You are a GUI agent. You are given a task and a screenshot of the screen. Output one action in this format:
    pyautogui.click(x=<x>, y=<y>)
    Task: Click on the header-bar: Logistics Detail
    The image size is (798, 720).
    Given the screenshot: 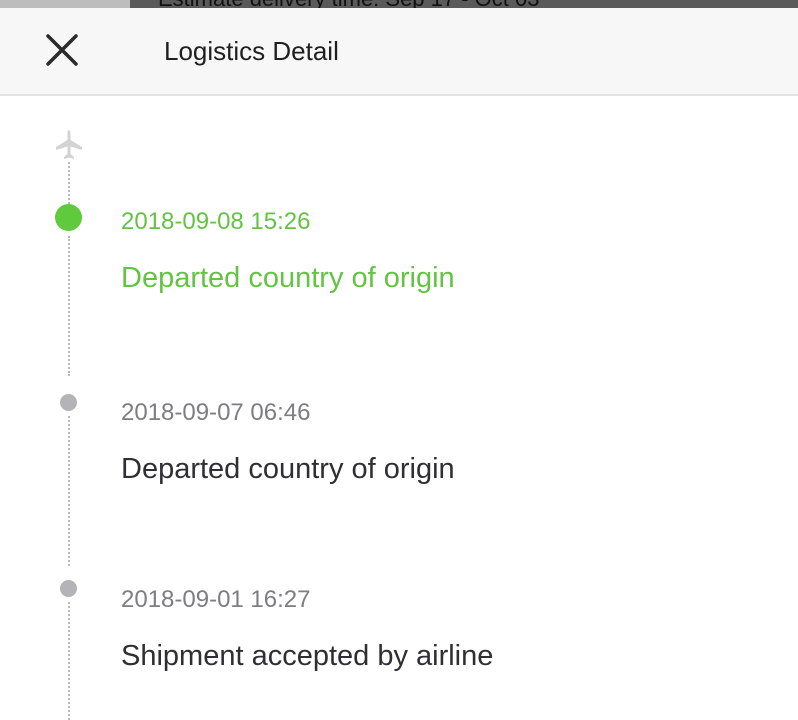 What is the action you would take?
    pyautogui.click(x=399, y=52)
    